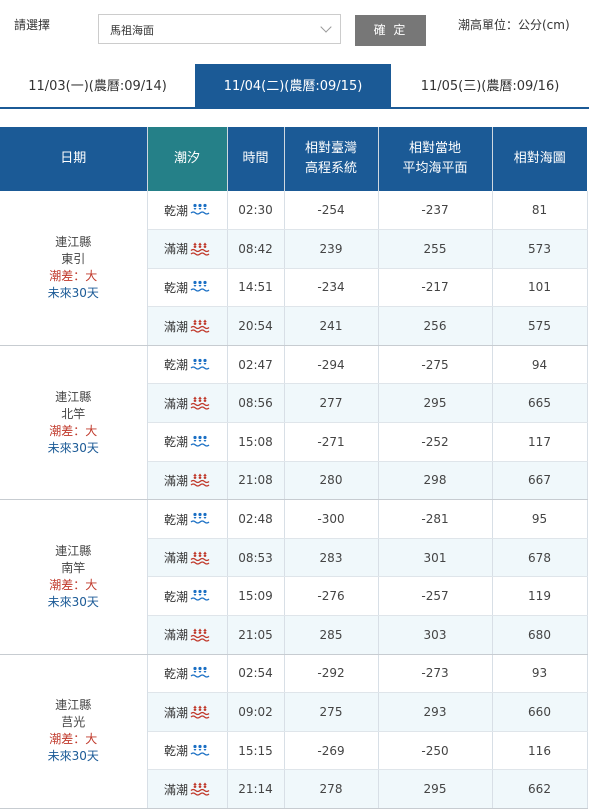  Describe the element at coordinates (331, 481) in the screenshot. I see `height-twvd: 280` at that location.